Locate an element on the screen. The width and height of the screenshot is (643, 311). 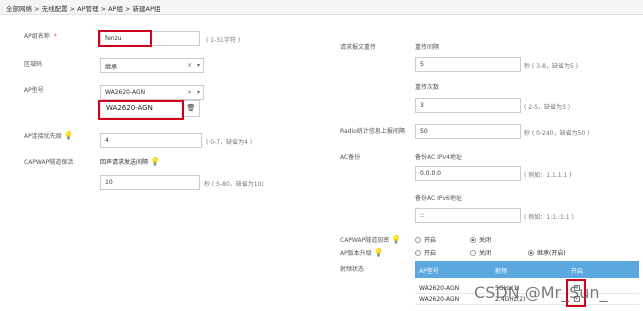
ap-group-name-label-text: AP组名称 is located at coordinates (37, 36).